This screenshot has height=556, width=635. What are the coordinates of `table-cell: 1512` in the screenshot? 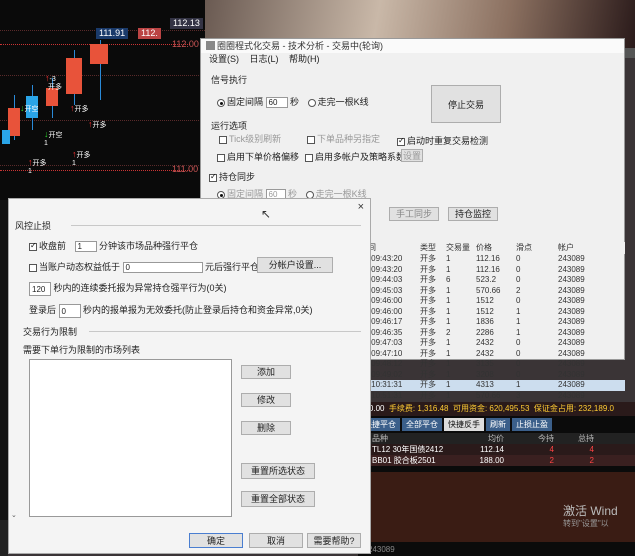 It's located at (485, 311).